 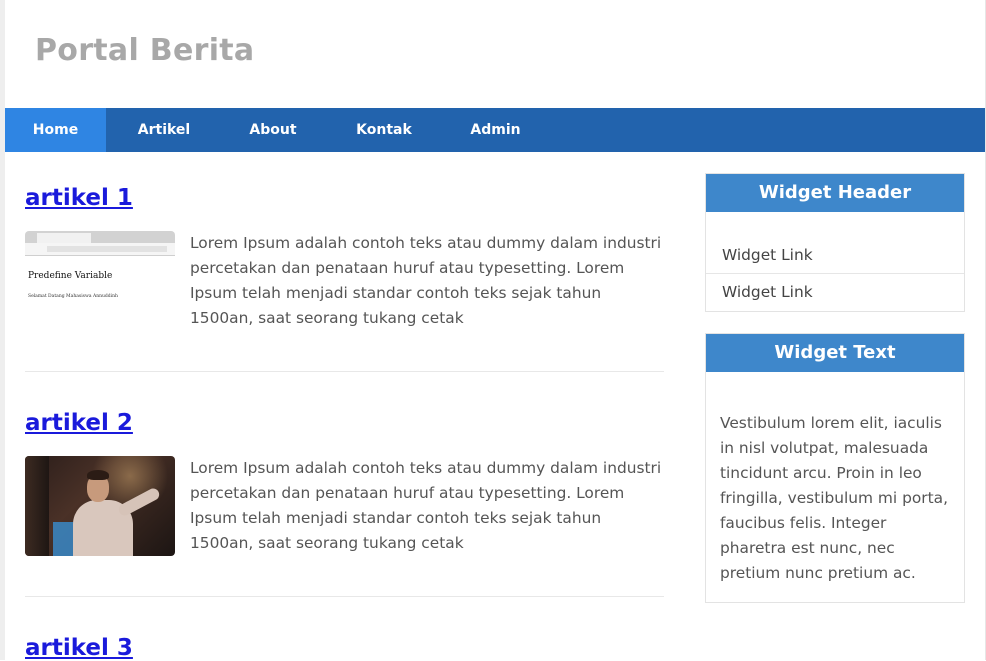 I want to click on widget-header: Widget Header, so click(x=835, y=193).